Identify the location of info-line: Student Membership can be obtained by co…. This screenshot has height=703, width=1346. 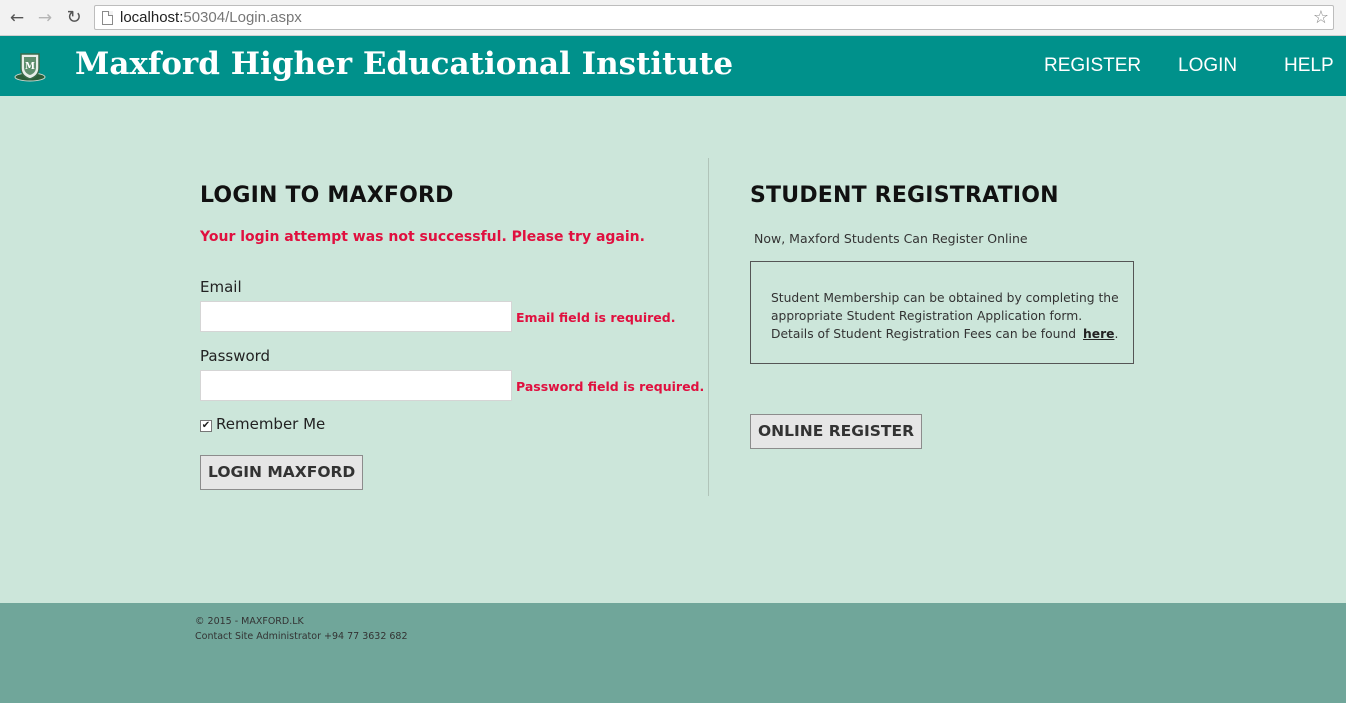
(945, 298).